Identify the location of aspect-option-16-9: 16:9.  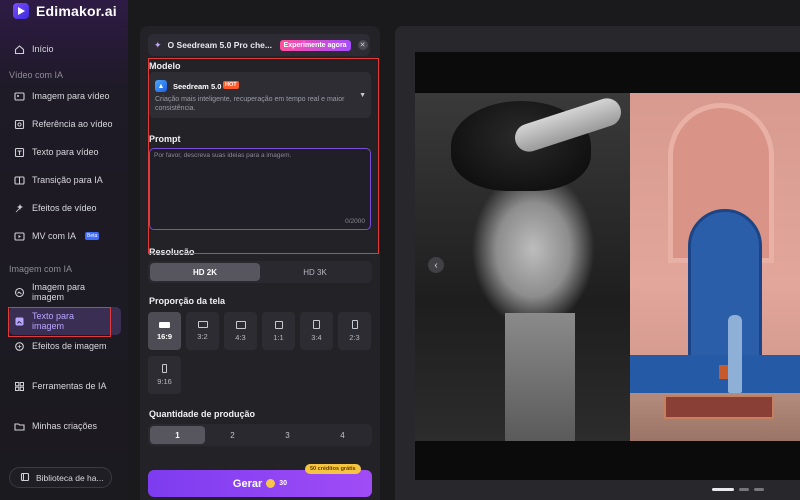
(164, 331).